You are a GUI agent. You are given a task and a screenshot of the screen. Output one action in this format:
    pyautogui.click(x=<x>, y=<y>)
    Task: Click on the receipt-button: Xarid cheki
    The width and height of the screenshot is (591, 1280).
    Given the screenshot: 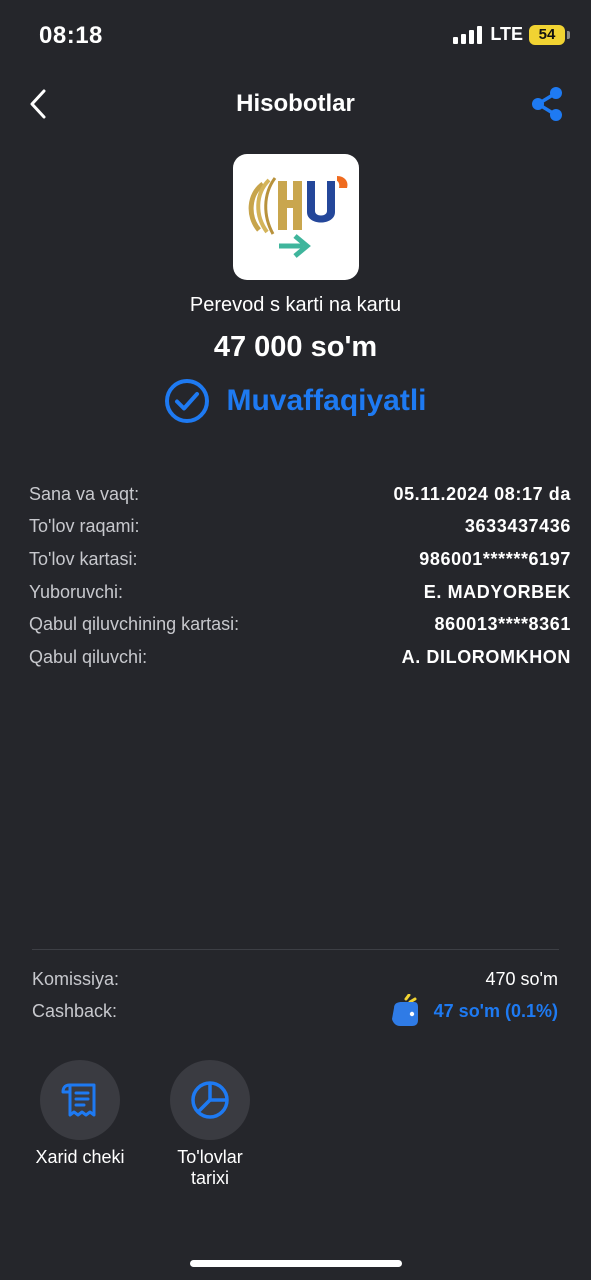 What is the action you would take?
    pyautogui.click(x=80, y=1114)
    